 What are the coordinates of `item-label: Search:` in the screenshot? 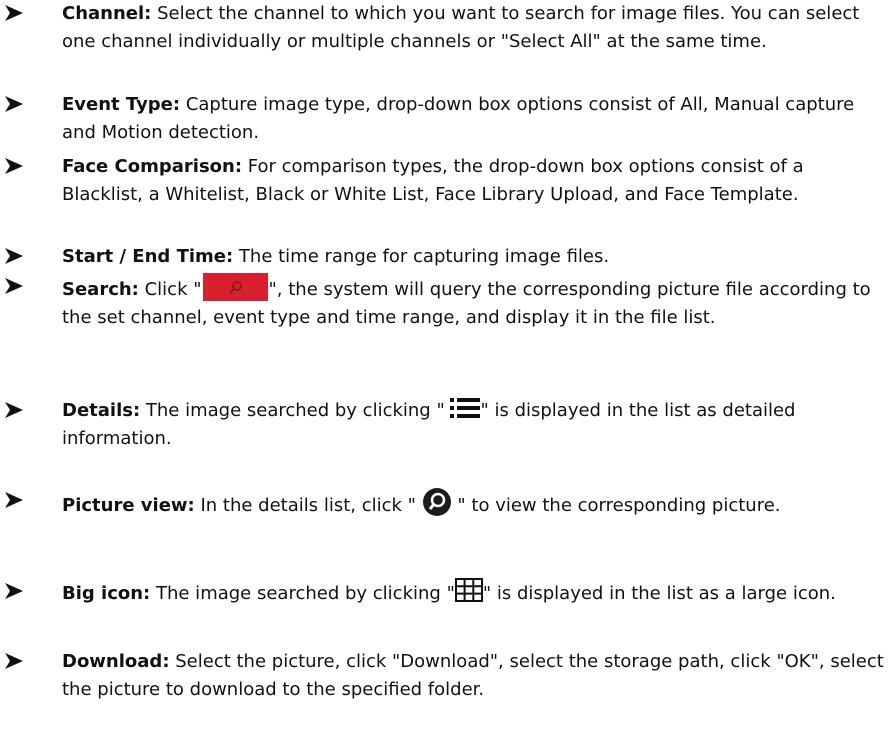 It's located at (100, 289).